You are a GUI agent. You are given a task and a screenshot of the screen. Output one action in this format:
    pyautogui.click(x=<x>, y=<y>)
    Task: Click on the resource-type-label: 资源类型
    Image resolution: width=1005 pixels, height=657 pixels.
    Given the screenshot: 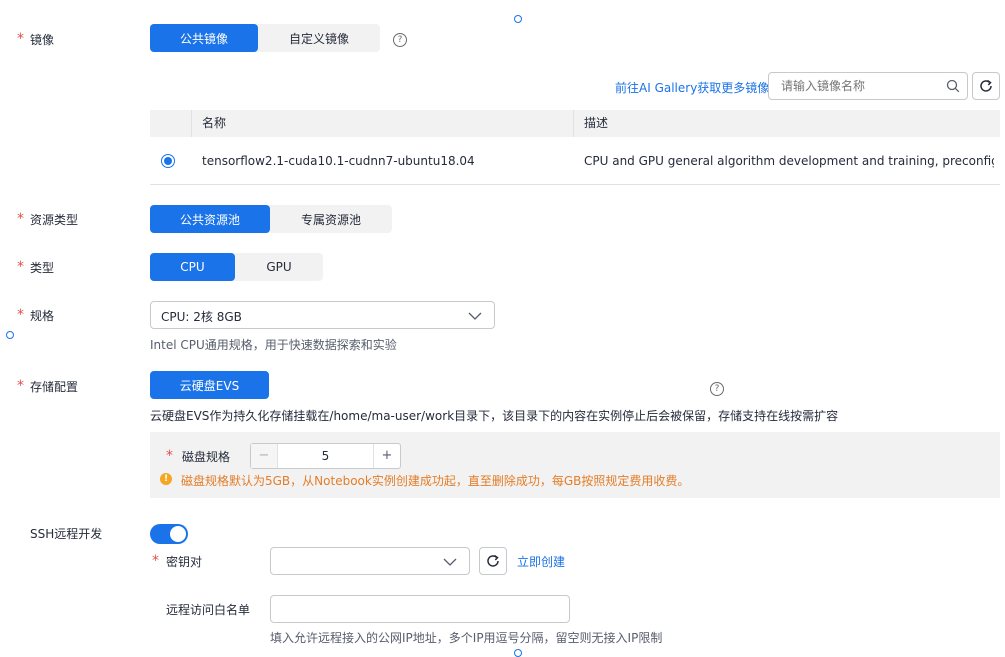 What is the action you would take?
    pyautogui.click(x=54, y=220)
    